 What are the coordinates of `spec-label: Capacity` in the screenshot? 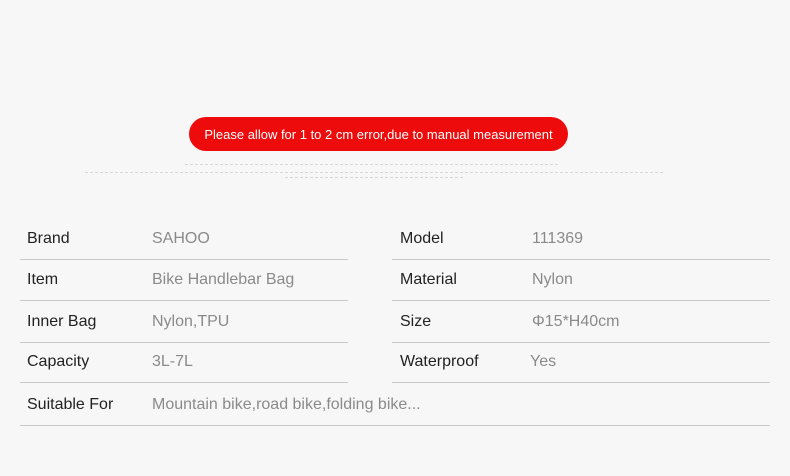 It's located at (58, 361).